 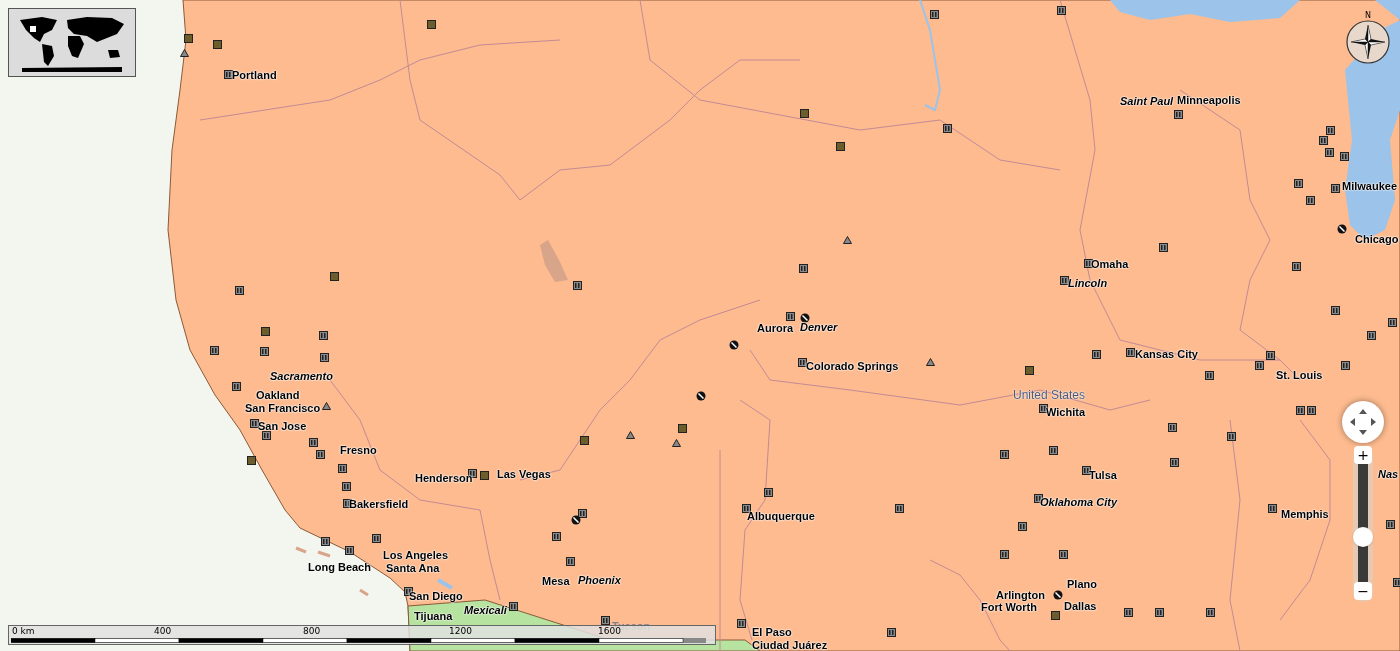 What do you see at coordinates (554, 261) in the screenshot?
I see `salt-flat-shape` at bounding box center [554, 261].